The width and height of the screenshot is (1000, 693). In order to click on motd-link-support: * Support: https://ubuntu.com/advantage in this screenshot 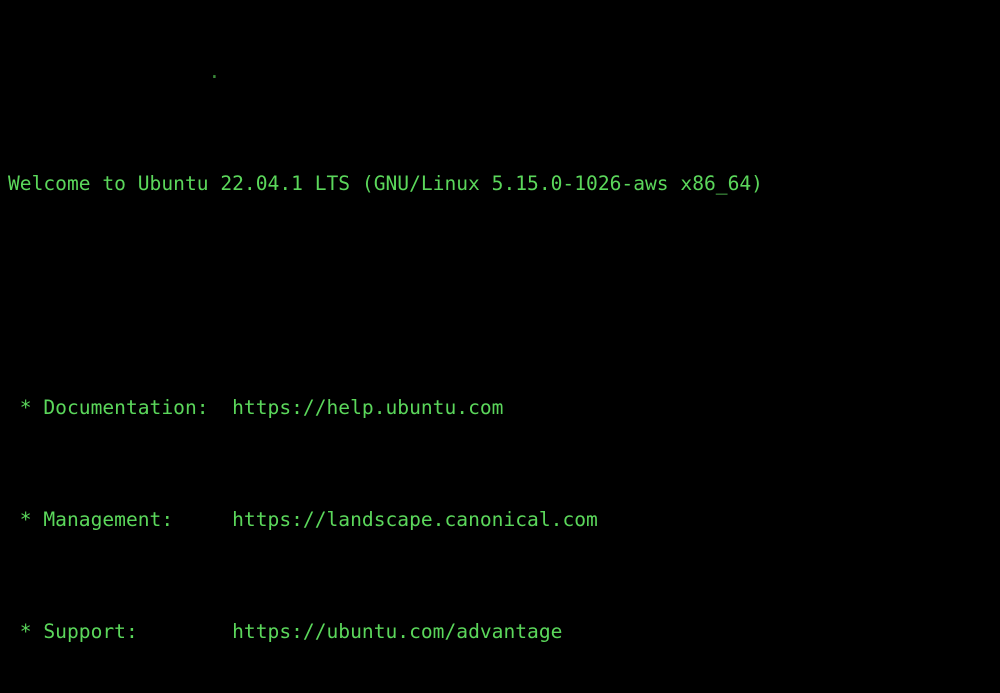, I will do `click(504, 632)`.